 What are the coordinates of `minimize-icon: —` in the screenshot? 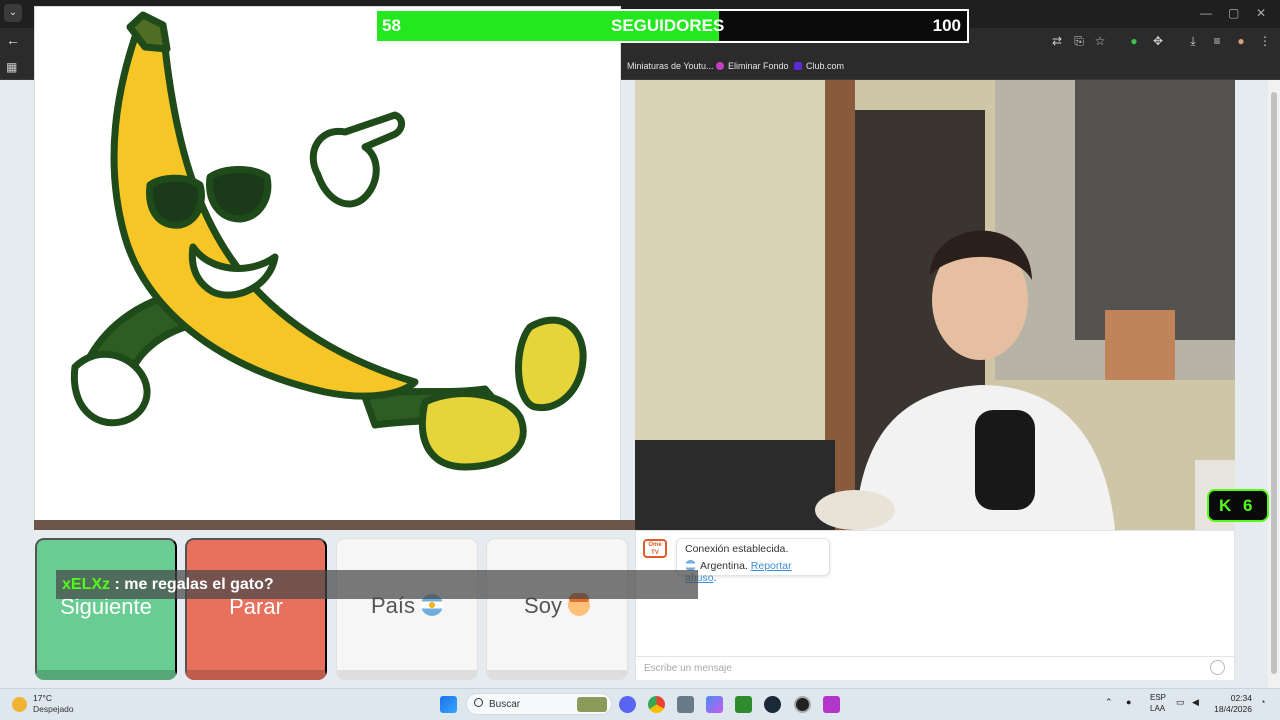 It's located at (1206, 13).